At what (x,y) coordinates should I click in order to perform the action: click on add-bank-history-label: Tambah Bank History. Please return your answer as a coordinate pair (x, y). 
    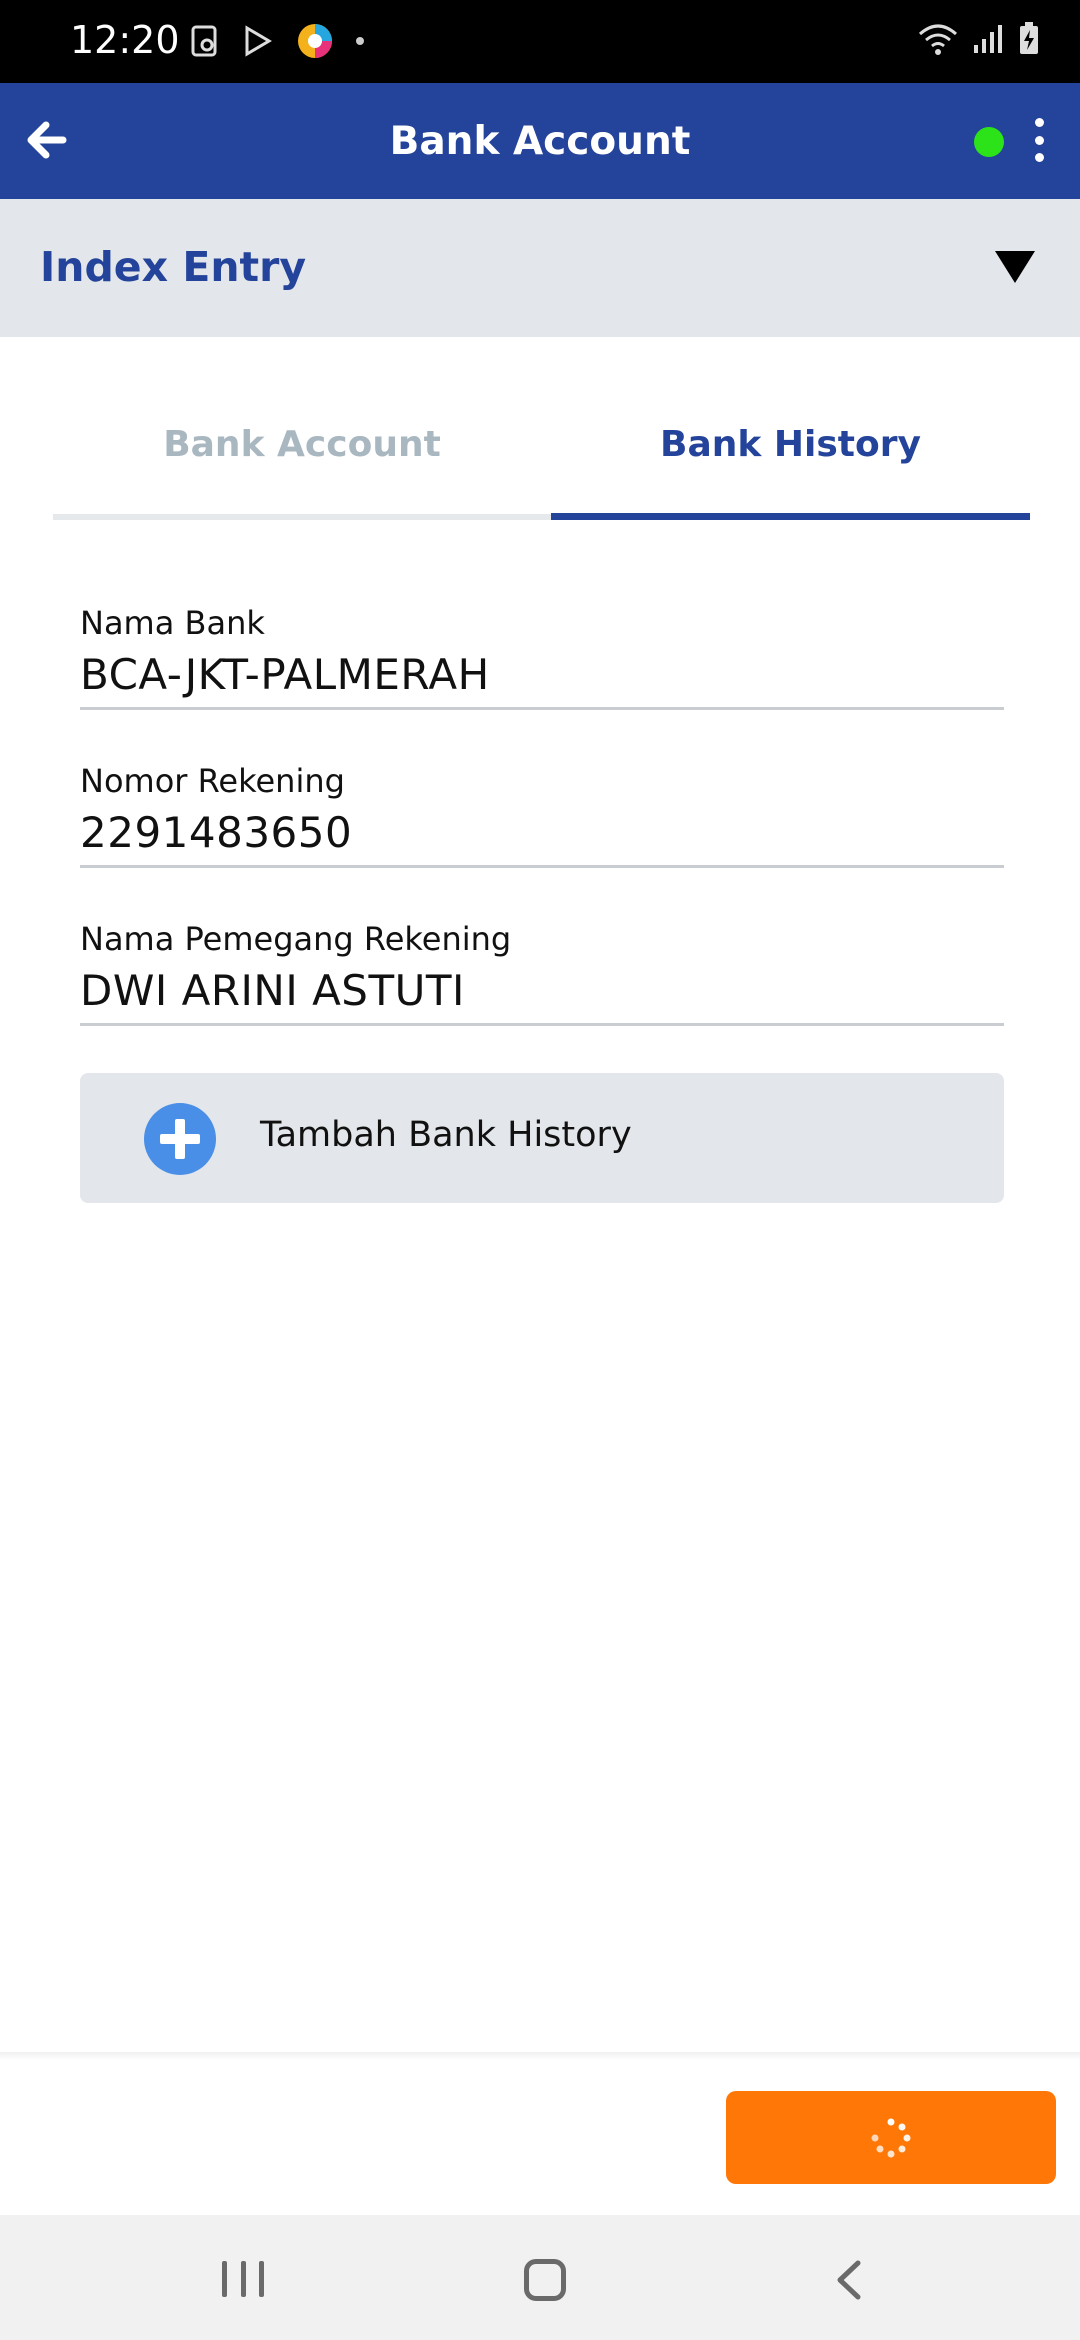
    Looking at the image, I should click on (446, 1135).